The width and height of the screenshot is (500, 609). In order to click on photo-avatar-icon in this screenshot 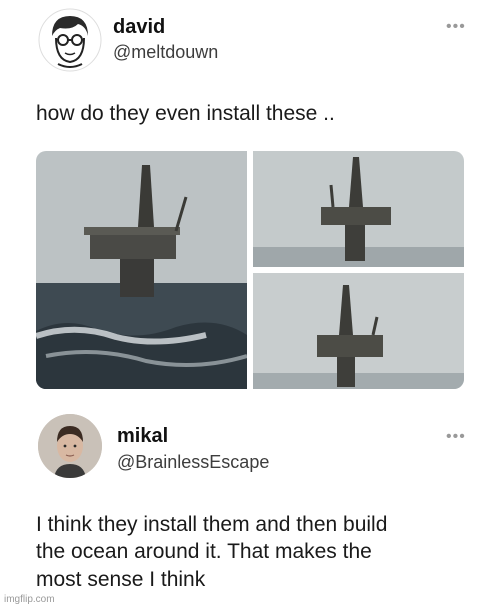, I will do `click(70, 446)`.